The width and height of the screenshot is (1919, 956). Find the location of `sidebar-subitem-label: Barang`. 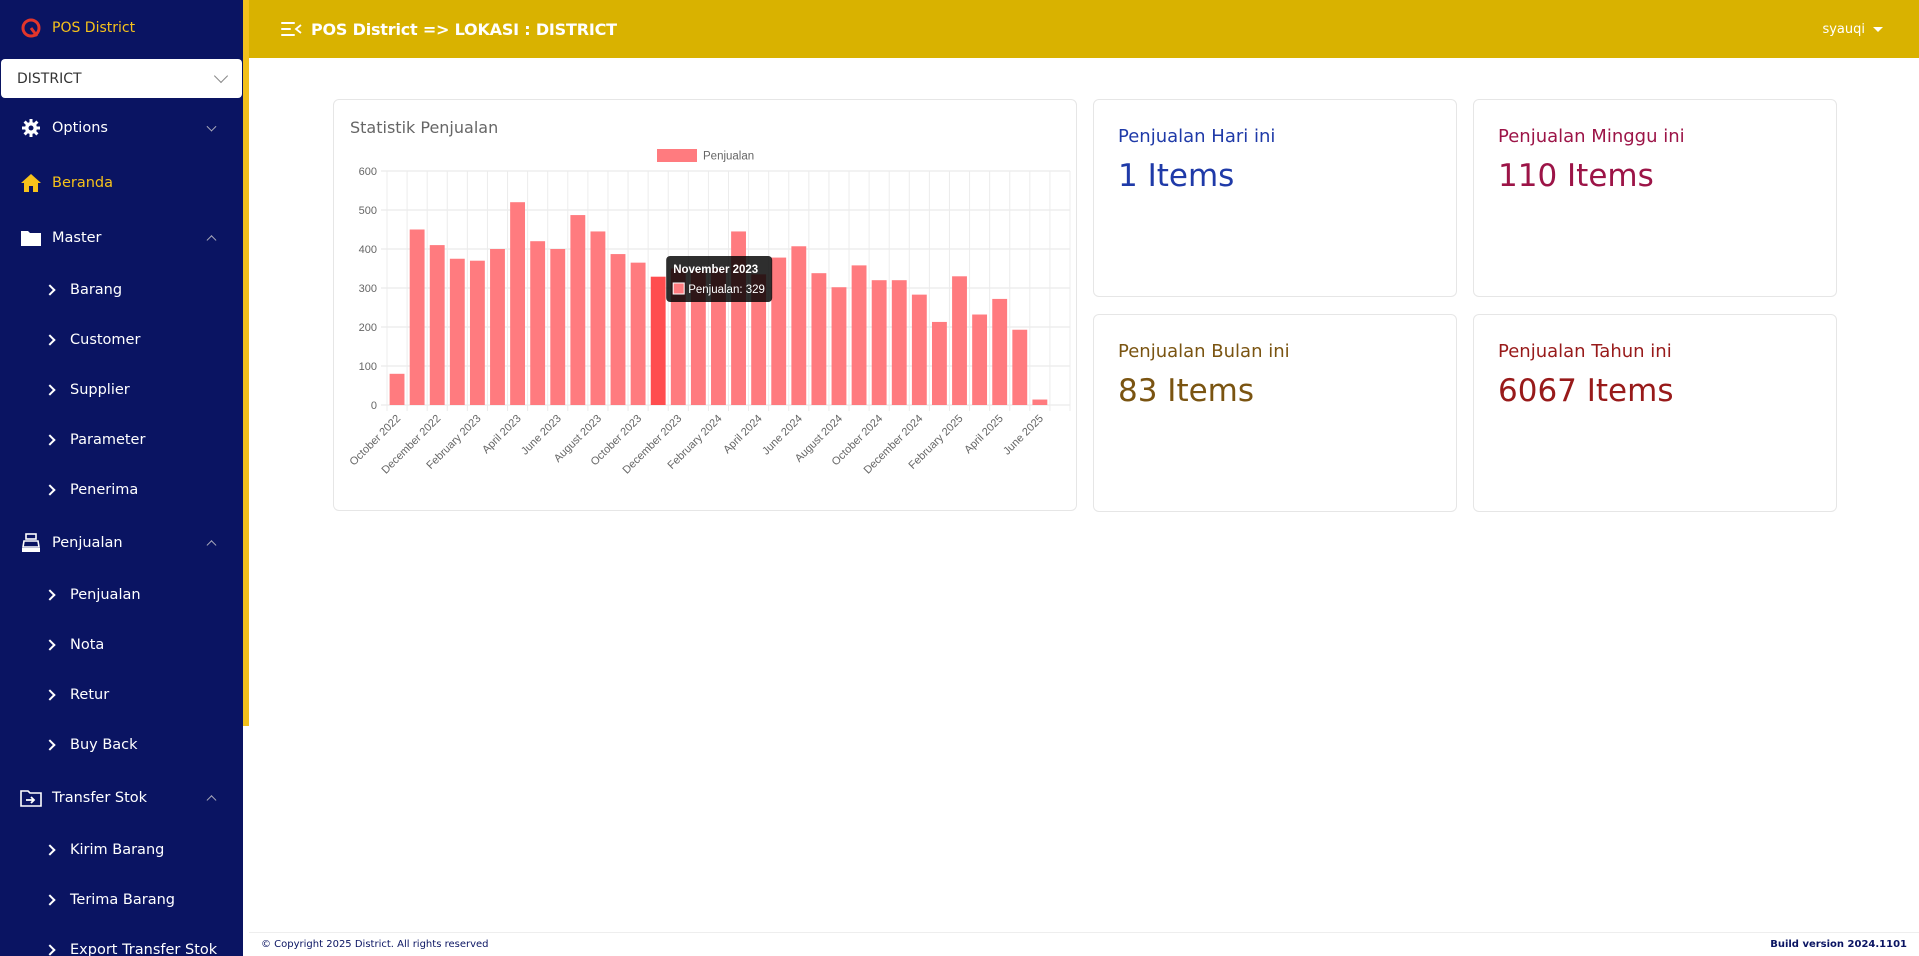

sidebar-subitem-label: Barang is located at coordinates (96, 290).